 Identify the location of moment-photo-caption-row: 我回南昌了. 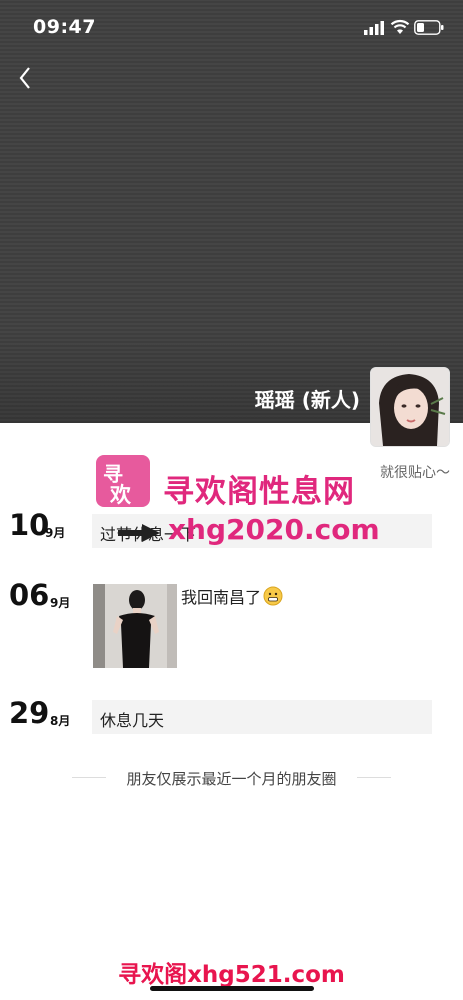
(232, 596).